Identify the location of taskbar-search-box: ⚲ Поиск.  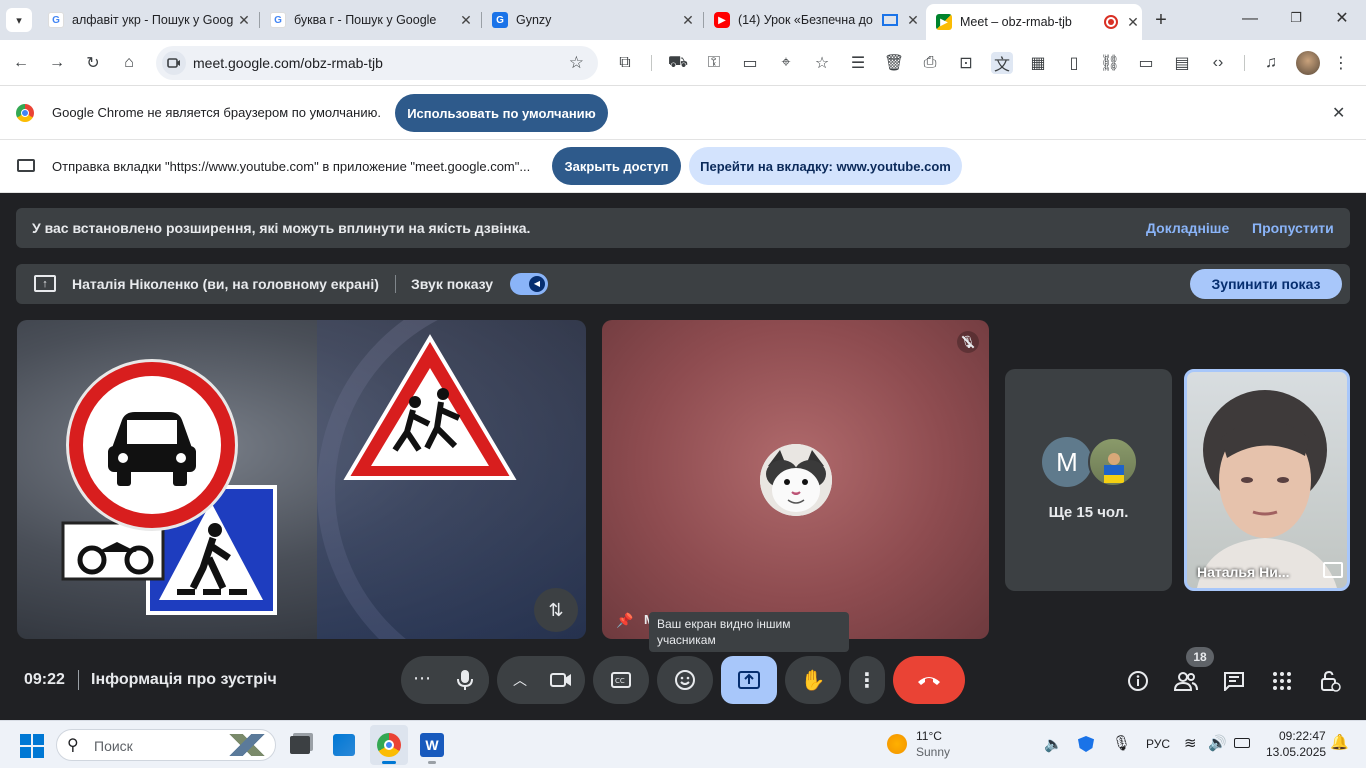
(166, 745).